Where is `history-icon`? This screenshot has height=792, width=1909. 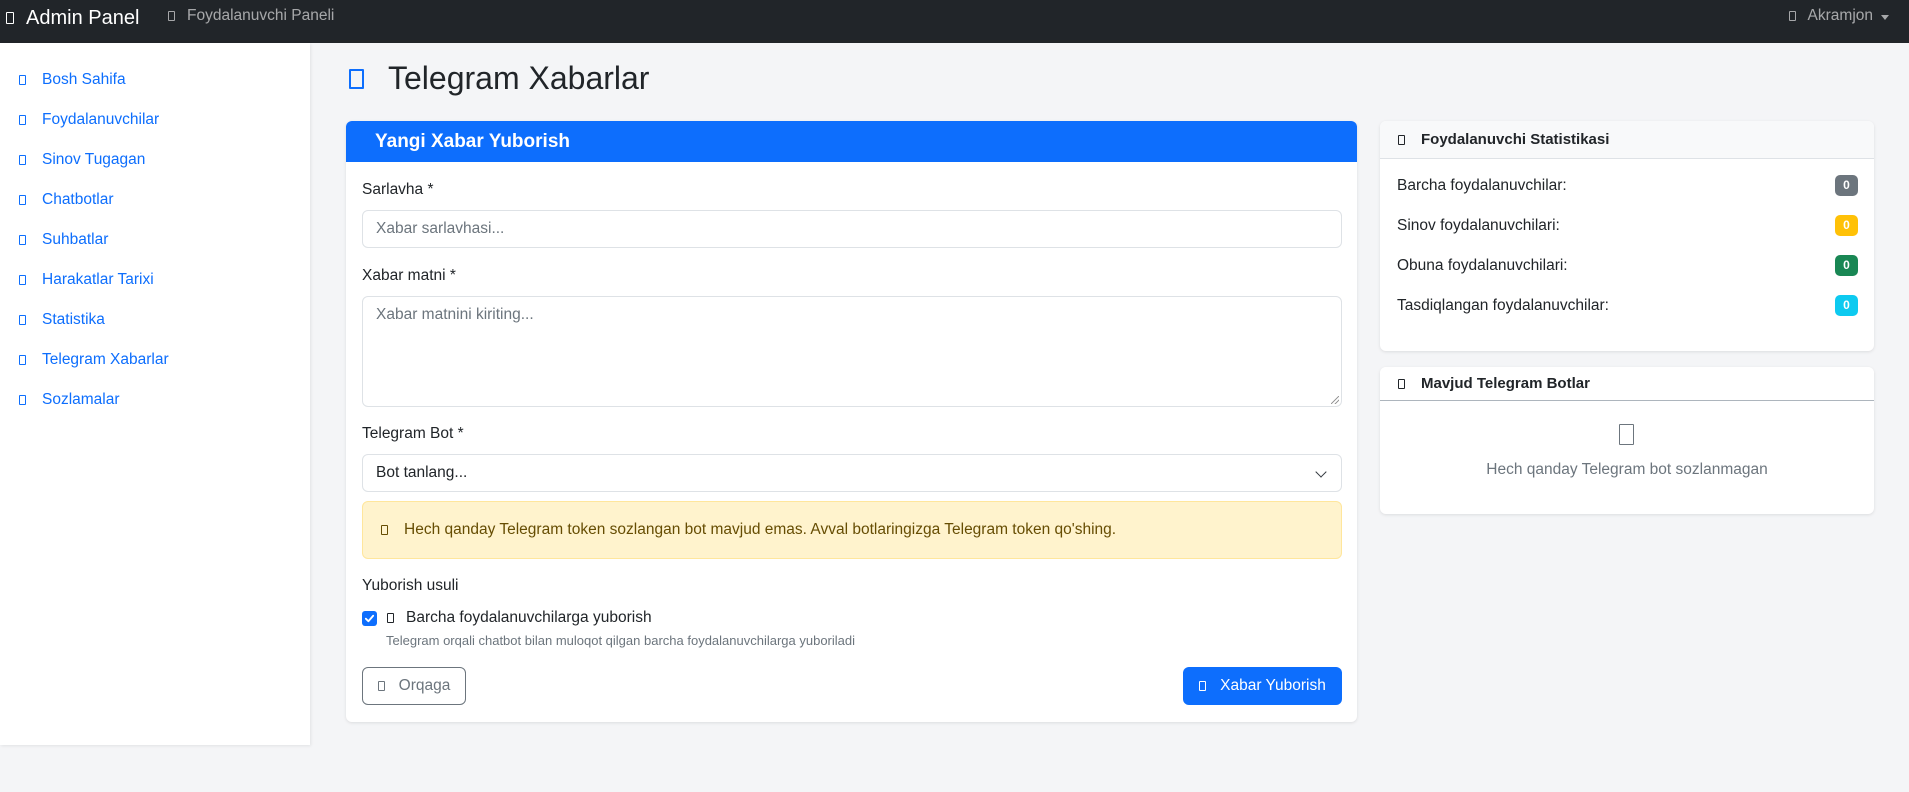
history-icon is located at coordinates (22, 280).